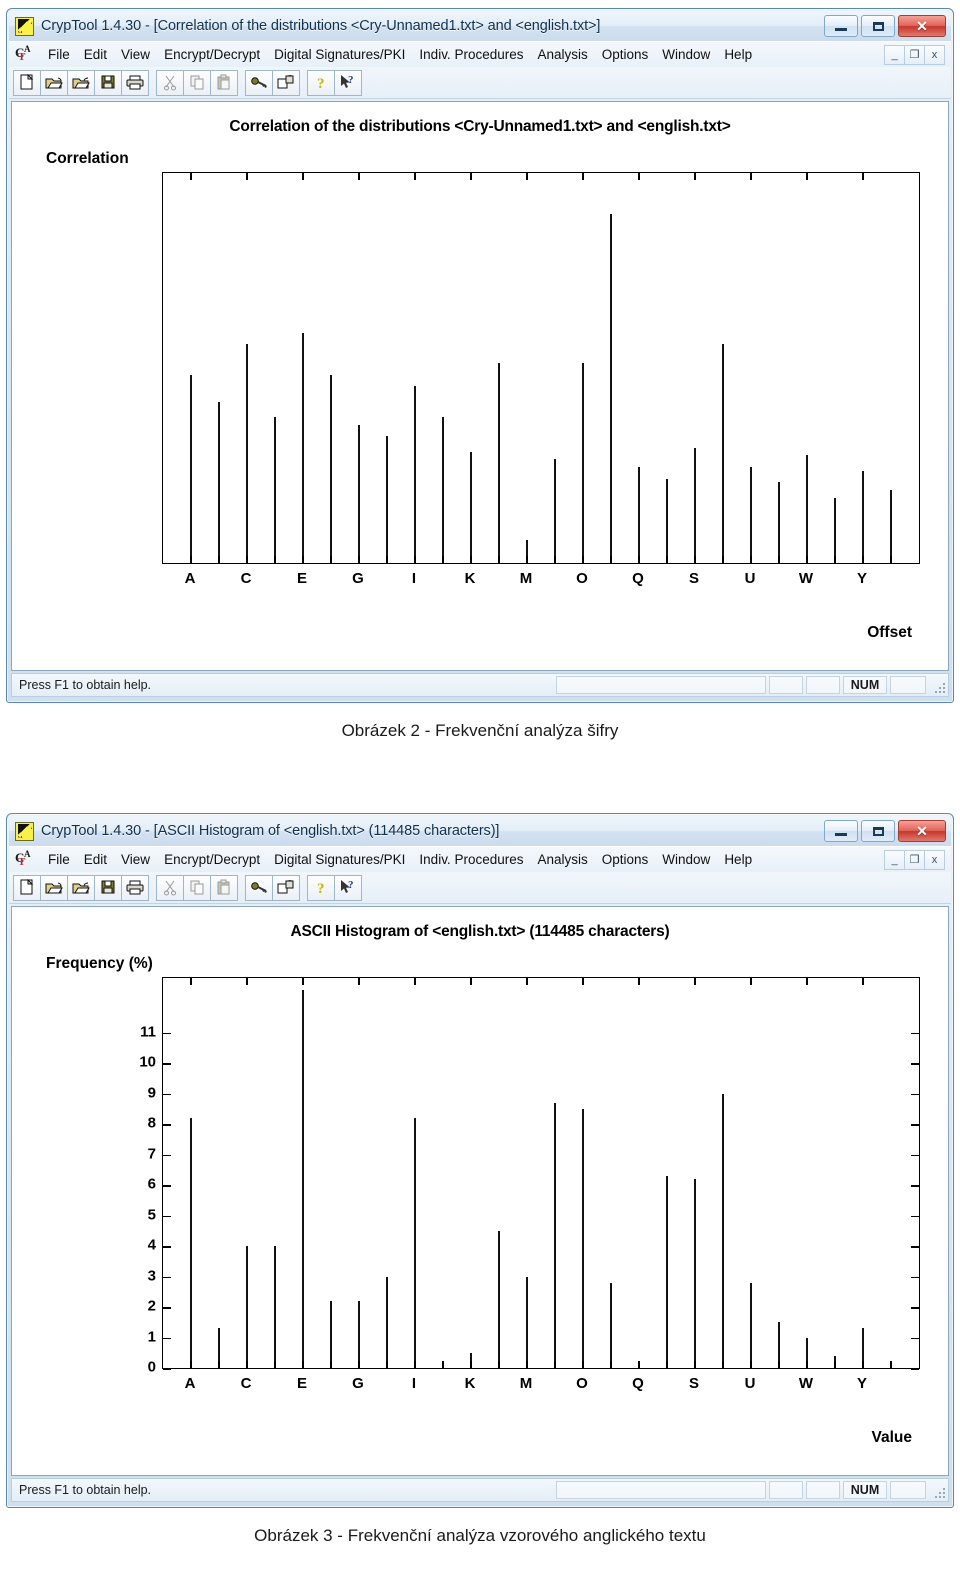  I want to click on y-tick-label: 0, so click(151, 1367).